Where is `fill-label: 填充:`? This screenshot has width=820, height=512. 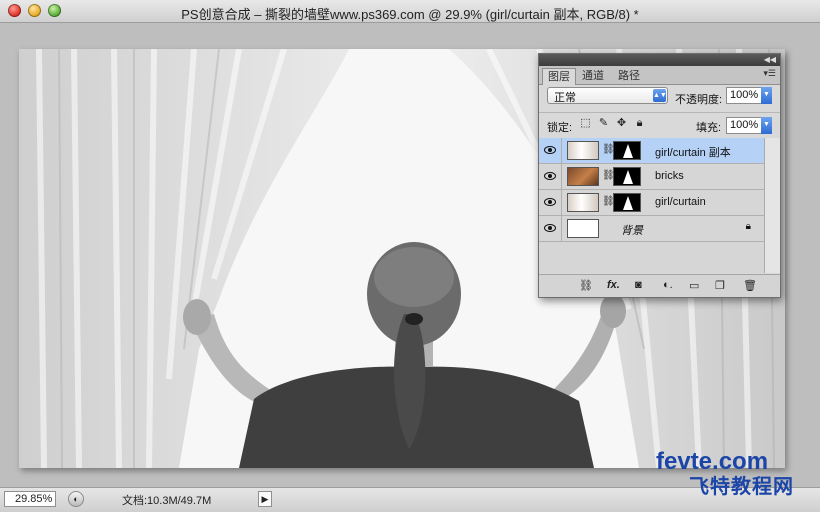 fill-label: 填充: is located at coordinates (709, 128).